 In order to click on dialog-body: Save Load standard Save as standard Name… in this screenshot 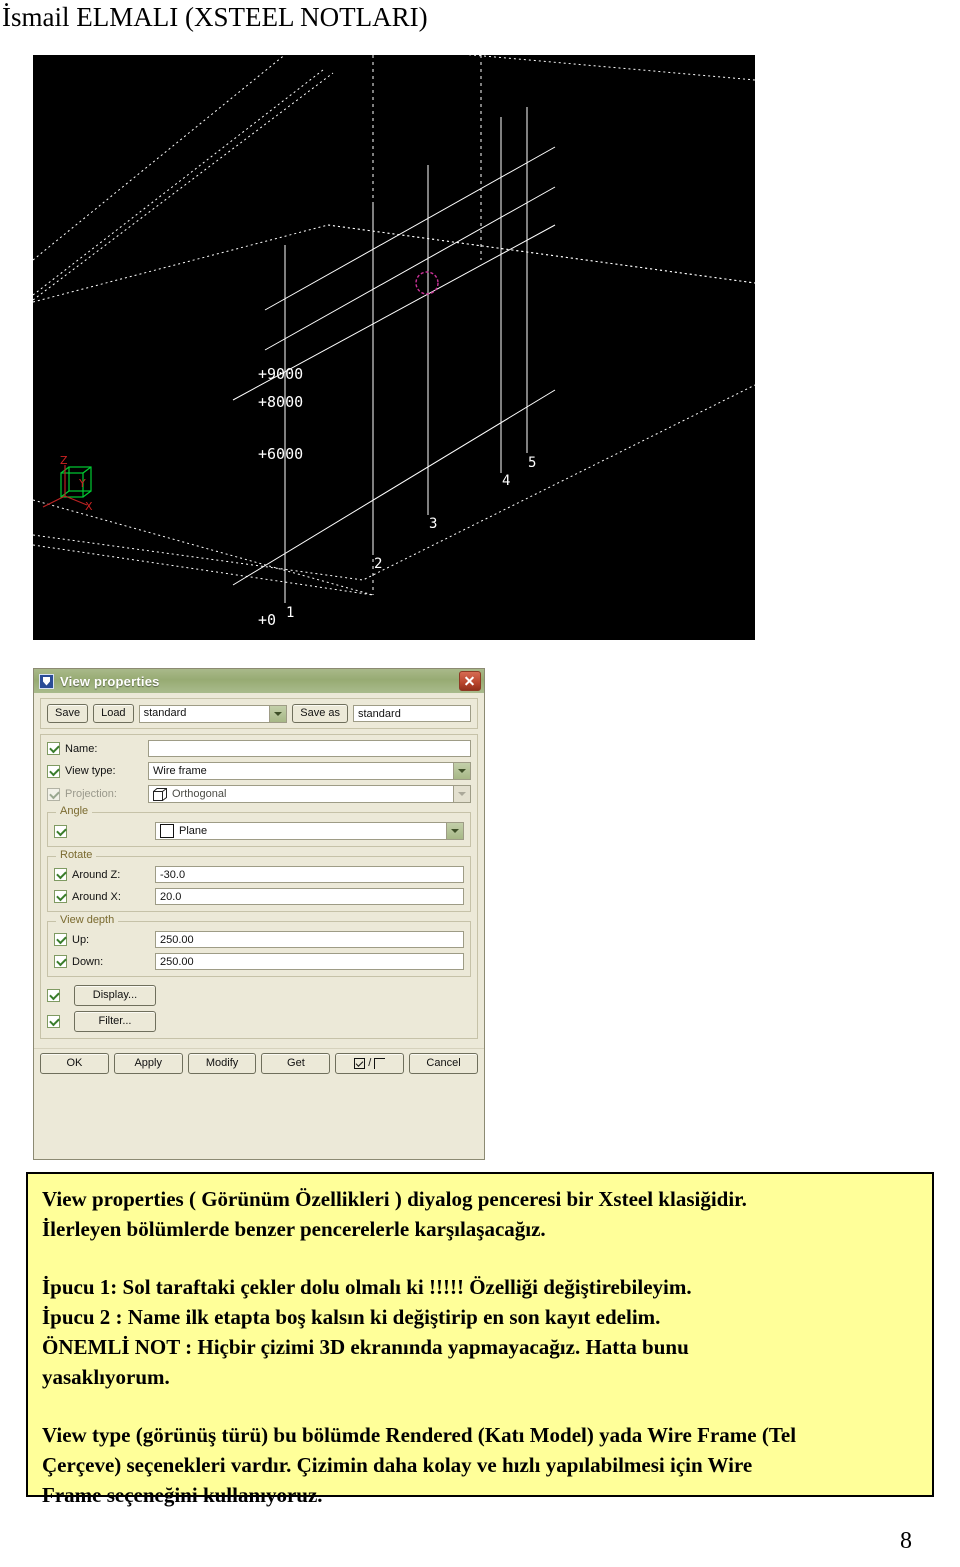, I will do `click(259, 870)`.